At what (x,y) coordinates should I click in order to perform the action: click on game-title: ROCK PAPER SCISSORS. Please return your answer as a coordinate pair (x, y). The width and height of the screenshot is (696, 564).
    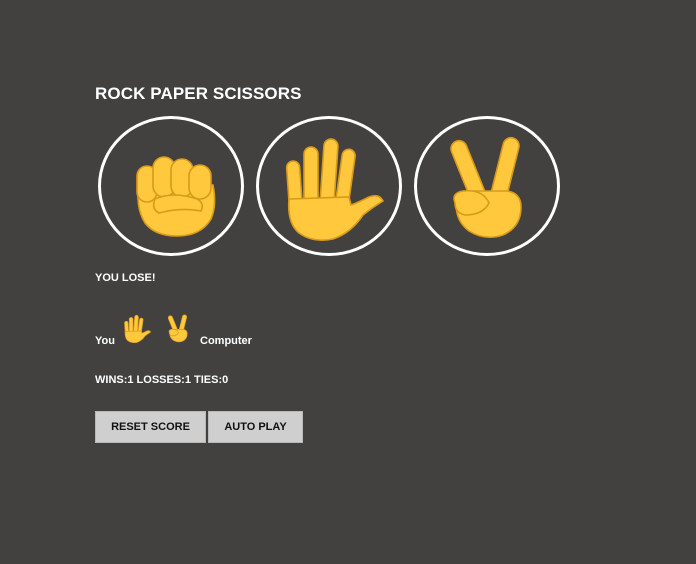
    Looking at the image, I should click on (198, 93).